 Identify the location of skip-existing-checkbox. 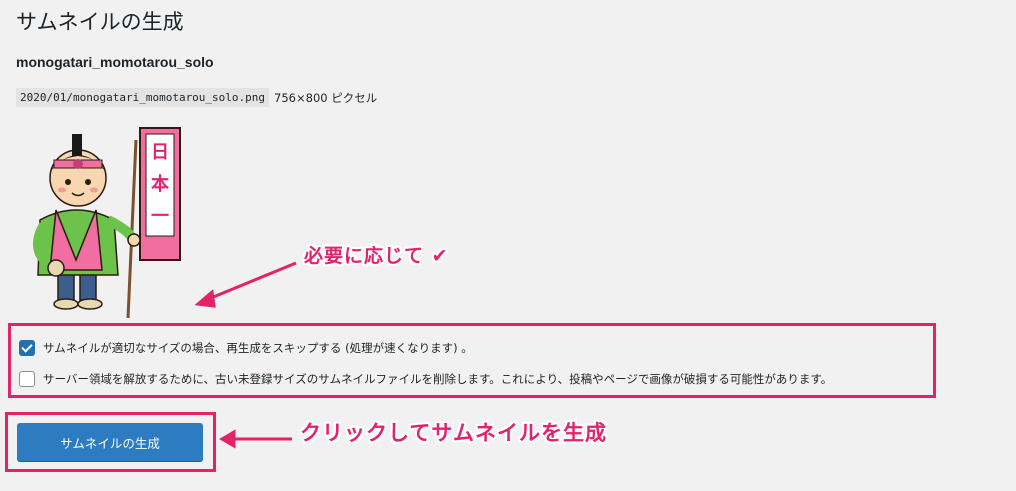
(27, 348).